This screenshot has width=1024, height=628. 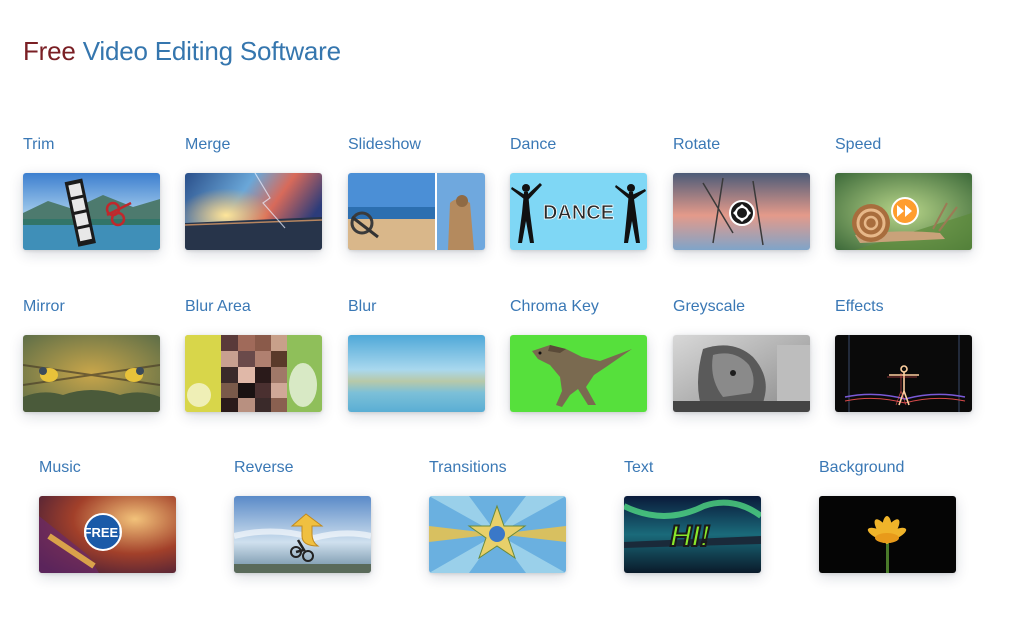 I want to click on reverse-thumbnail, so click(x=302, y=534).